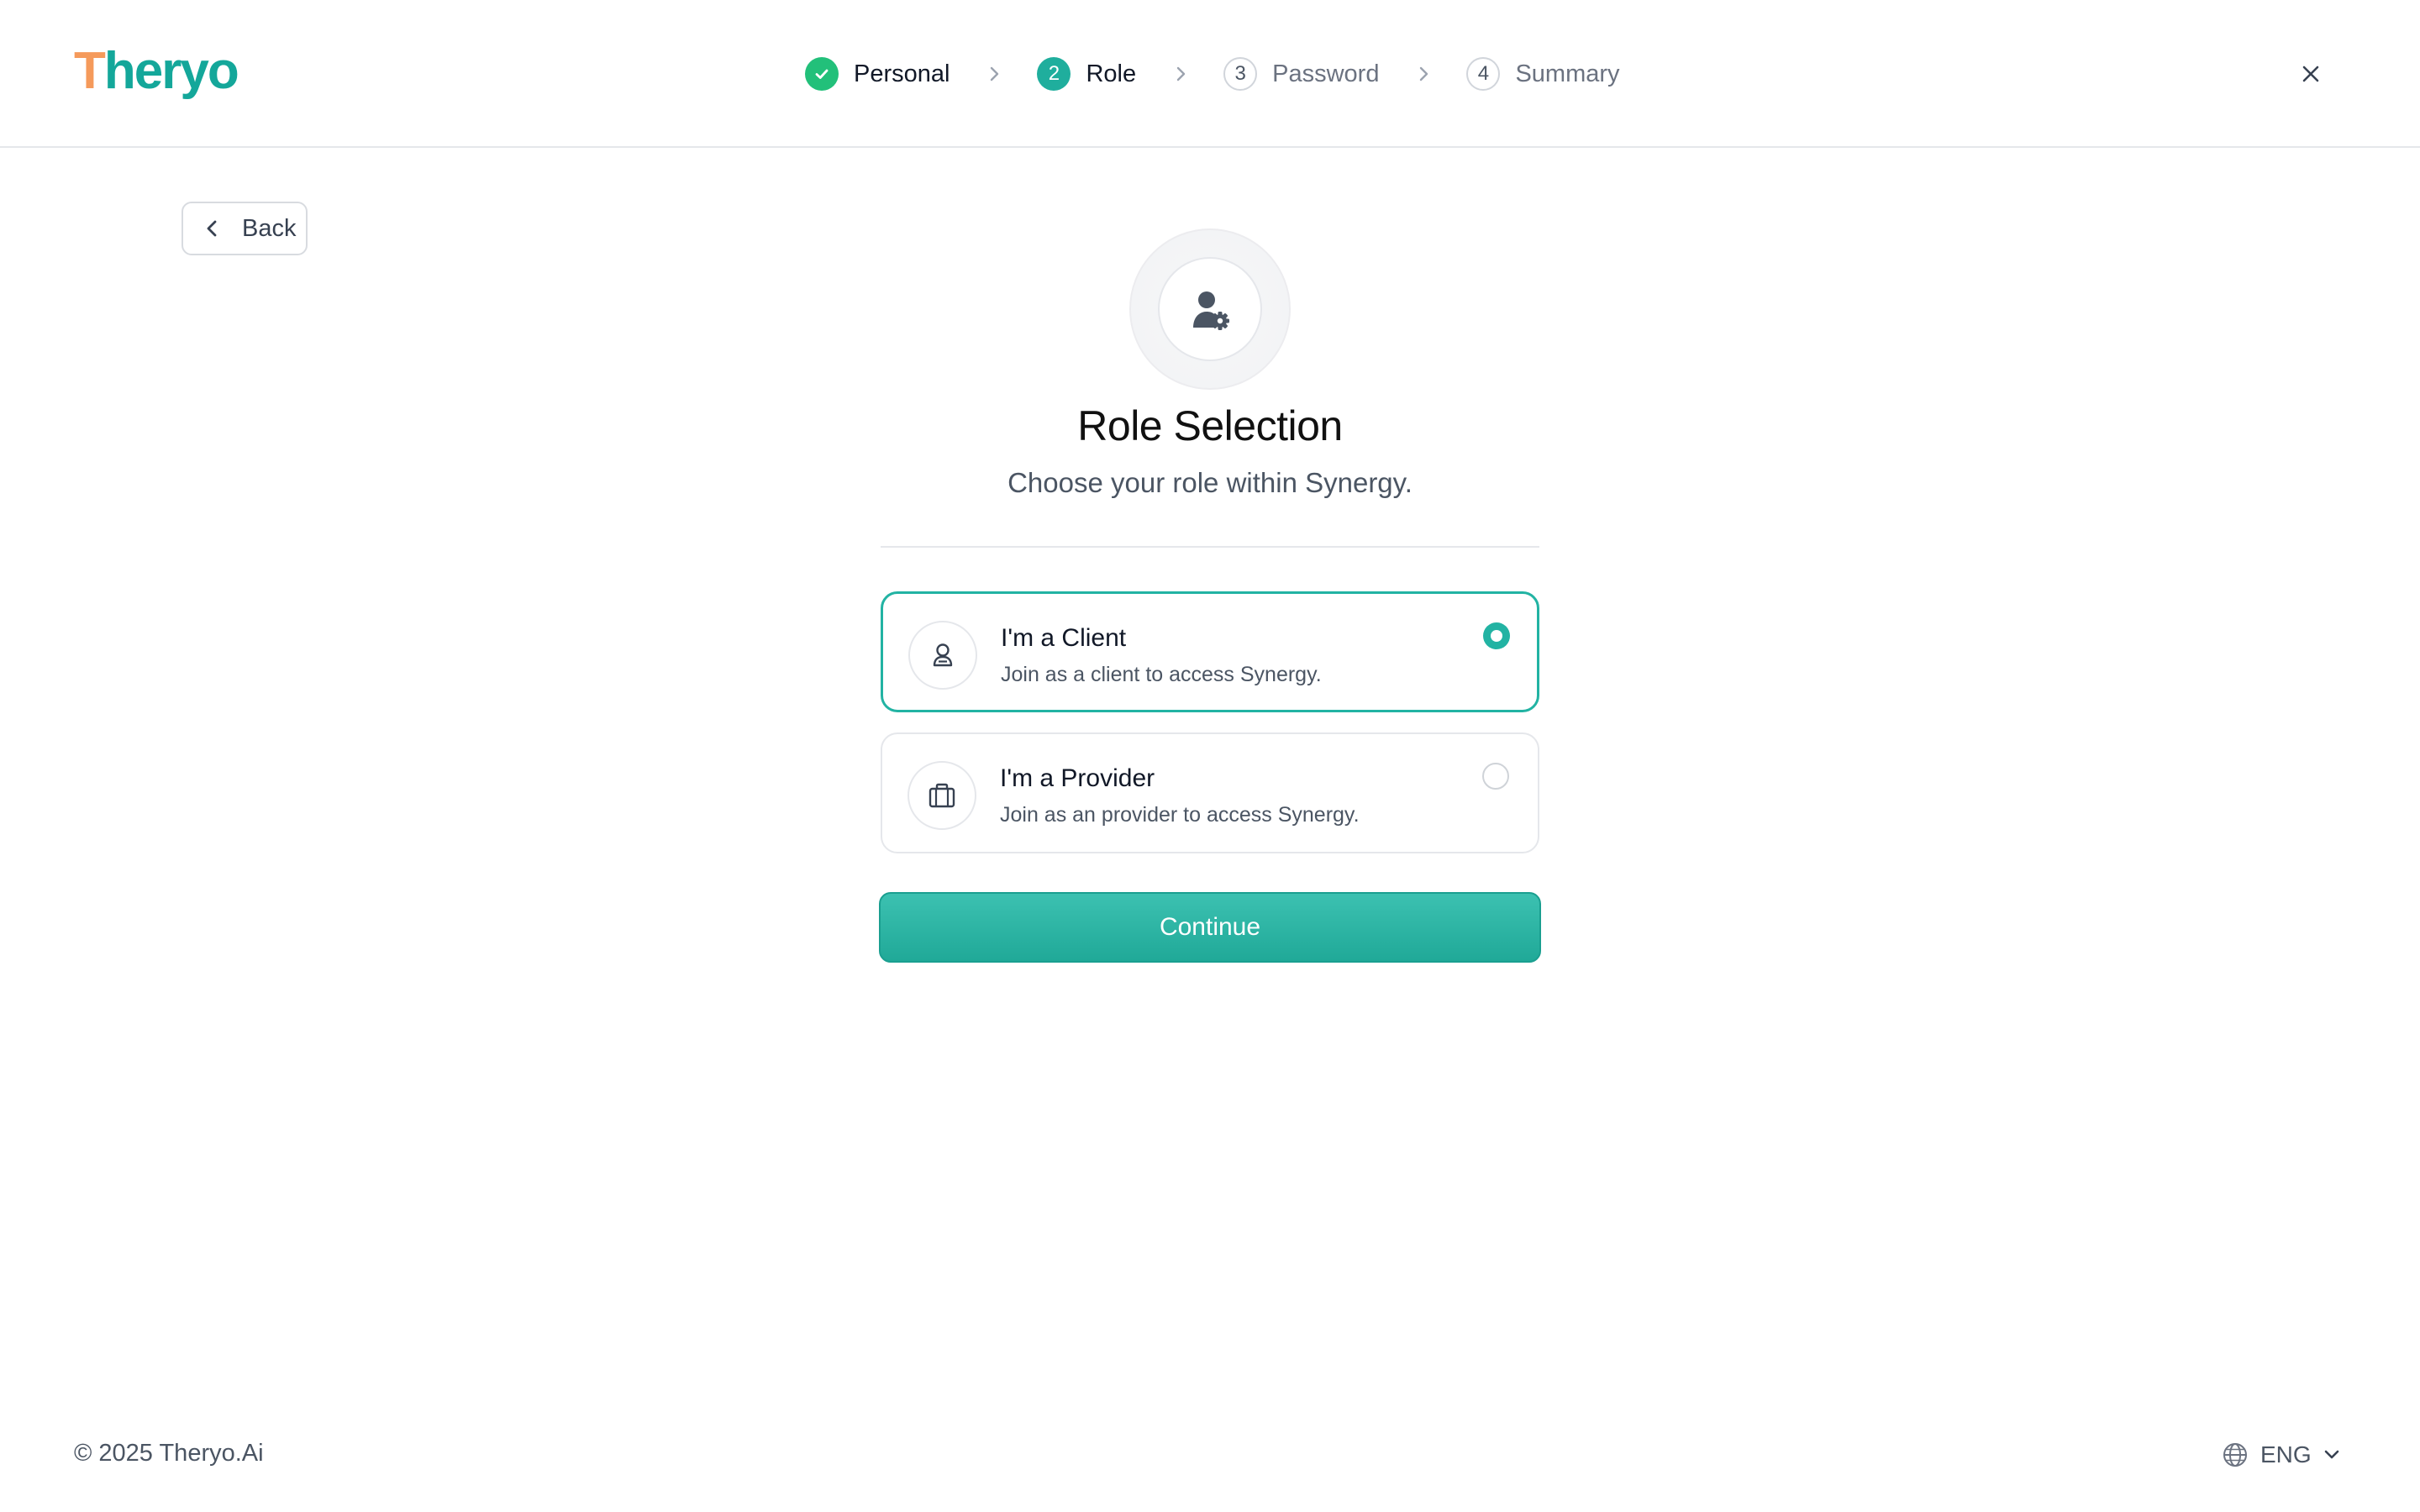  Describe the element at coordinates (902, 73) in the screenshot. I see `step-label: Personal` at that location.